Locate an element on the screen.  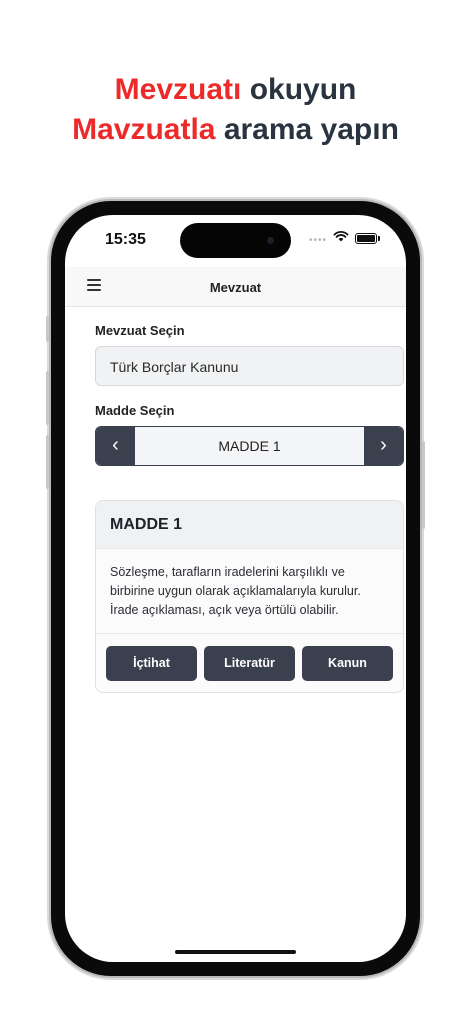
silent-switch is located at coordinates (47, 329).